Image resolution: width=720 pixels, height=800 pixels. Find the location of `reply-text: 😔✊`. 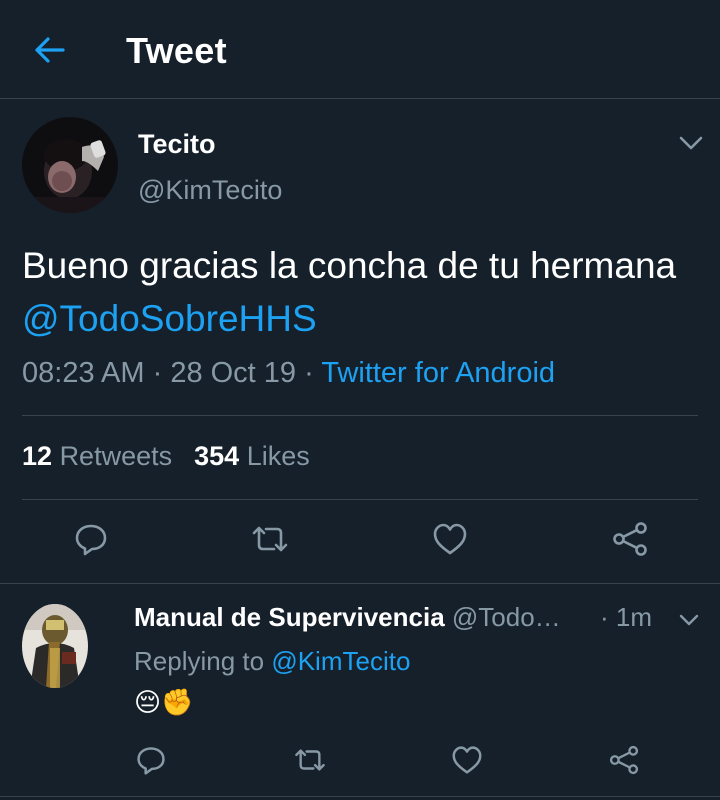

reply-text: 😔✊ is located at coordinates (164, 702).